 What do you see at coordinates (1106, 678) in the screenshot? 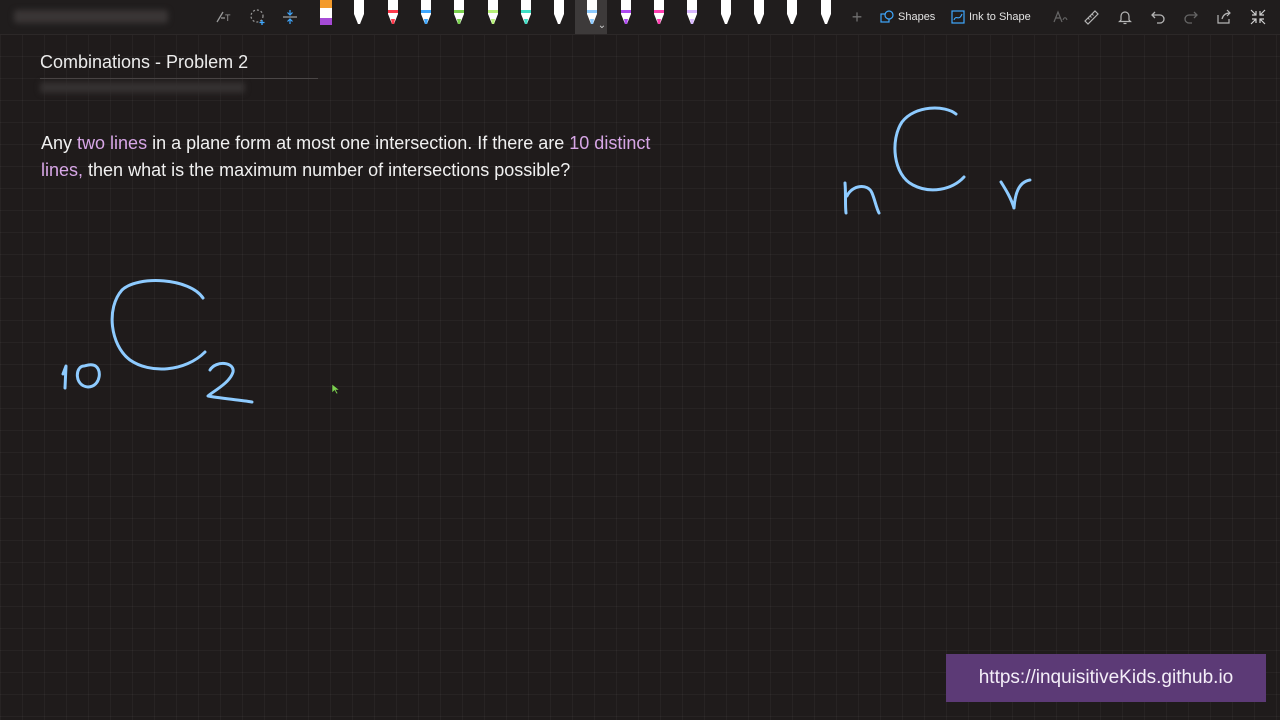
I see `website-watermark: https://inquisitiveKids.github.io` at bounding box center [1106, 678].